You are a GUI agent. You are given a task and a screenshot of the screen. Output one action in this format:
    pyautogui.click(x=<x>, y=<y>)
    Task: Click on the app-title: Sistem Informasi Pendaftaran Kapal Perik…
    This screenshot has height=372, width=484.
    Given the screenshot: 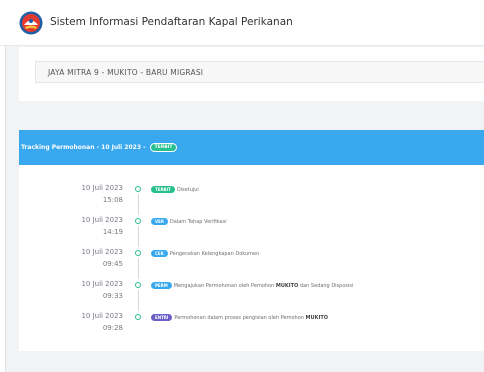 What is the action you would take?
    pyautogui.click(x=171, y=22)
    